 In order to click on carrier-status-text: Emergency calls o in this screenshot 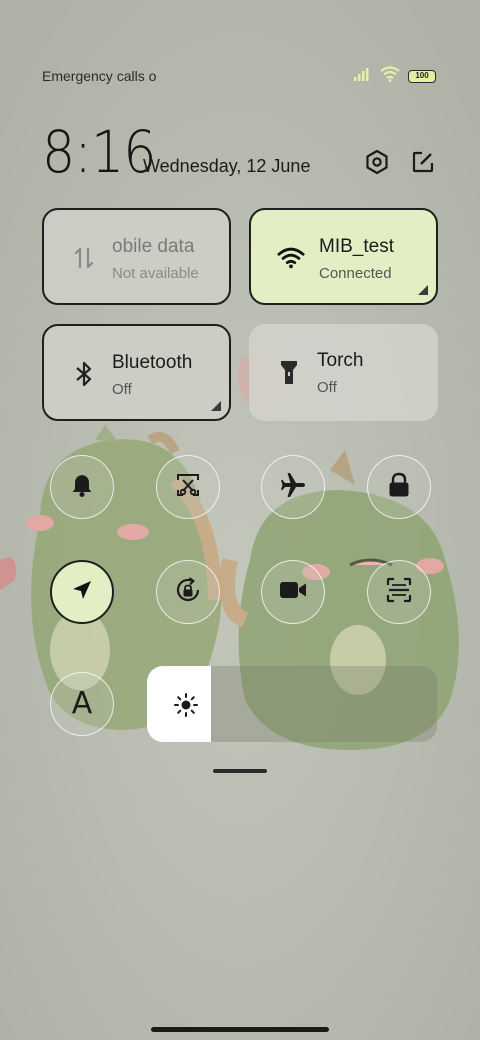, I will do `click(99, 76)`.